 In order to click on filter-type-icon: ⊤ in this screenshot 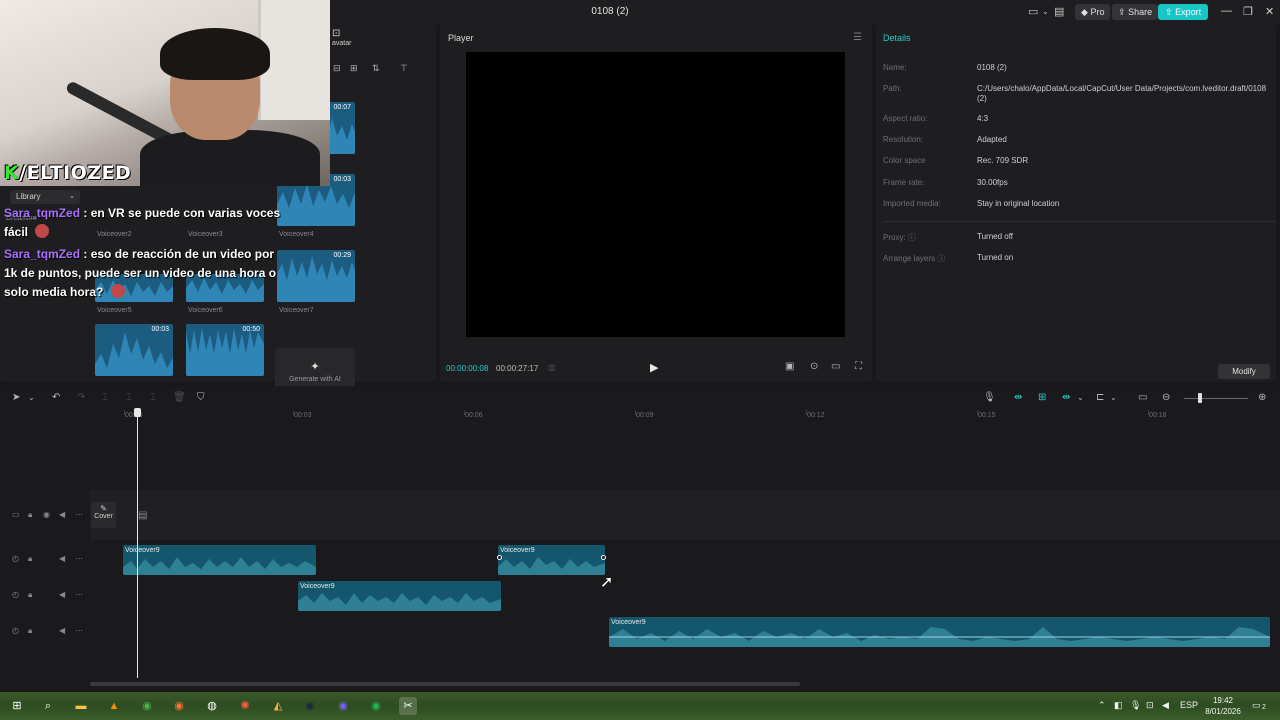, I will do `click(404, 68)`.